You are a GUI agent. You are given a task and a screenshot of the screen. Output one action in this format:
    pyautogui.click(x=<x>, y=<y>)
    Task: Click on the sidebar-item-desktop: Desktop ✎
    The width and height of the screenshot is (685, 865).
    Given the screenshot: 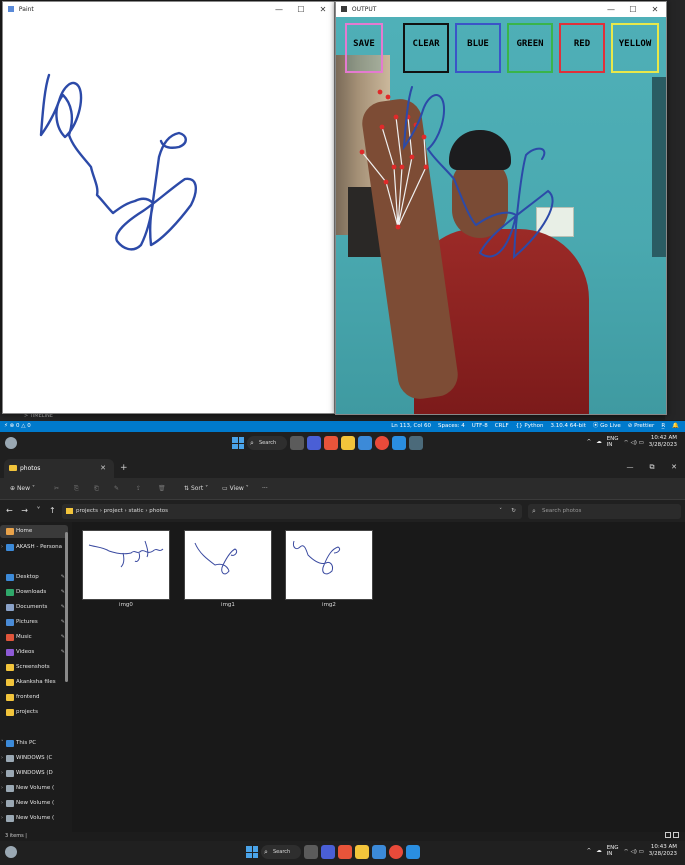 What is the action you would take?
    pyautogui.click(x=34, y=577)
    